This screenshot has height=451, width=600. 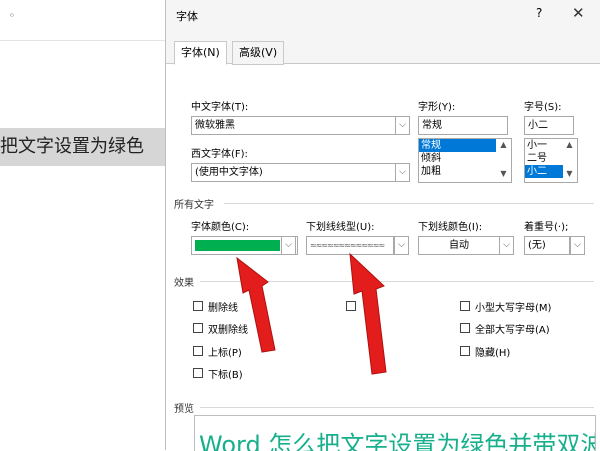 What do you see at coordinates (311, 313) in the screenshot?
I see `annotation-overlay` at bounding box center [311, 313].